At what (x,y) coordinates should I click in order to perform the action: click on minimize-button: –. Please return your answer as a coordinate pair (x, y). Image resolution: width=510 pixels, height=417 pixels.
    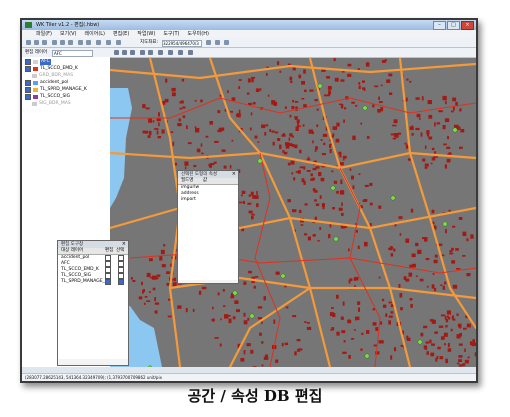
    Looking at the image, I should click on (439, 25).